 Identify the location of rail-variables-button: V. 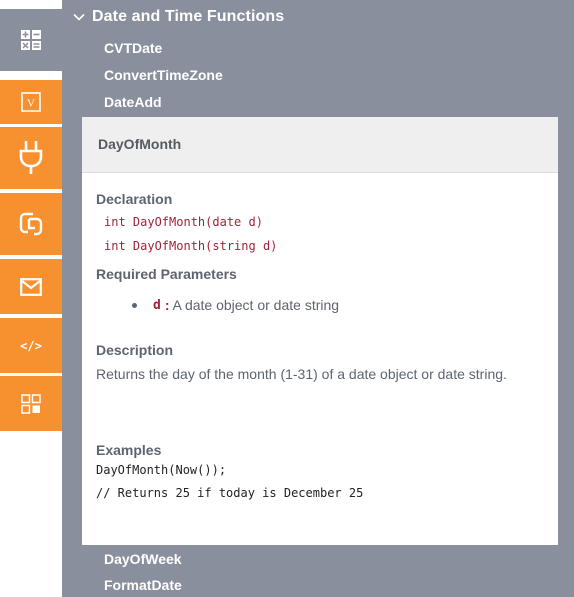
(31, 102).